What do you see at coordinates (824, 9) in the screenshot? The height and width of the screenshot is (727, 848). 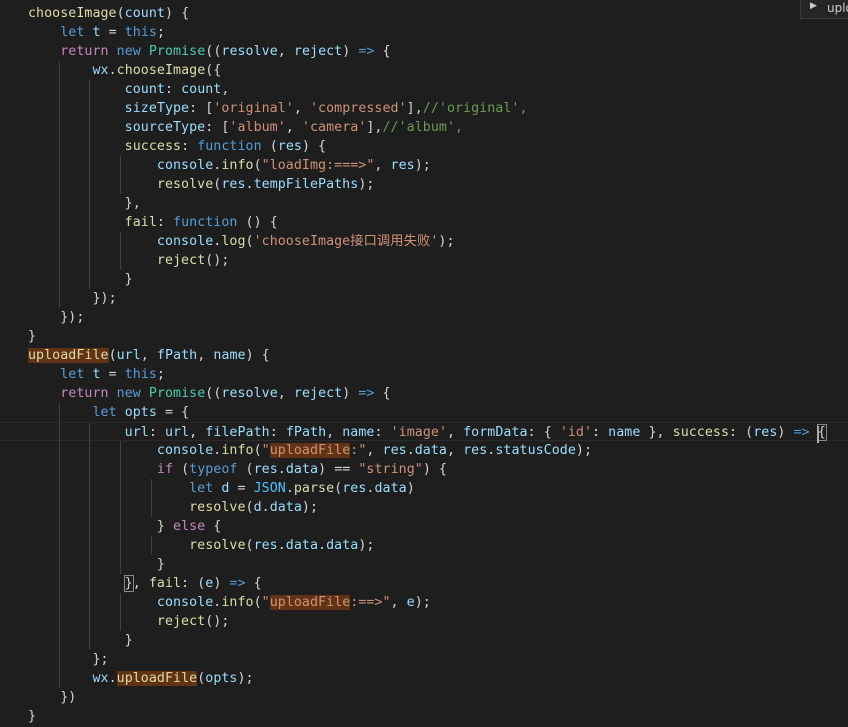 I see `find-widget: ▶ uplo` at bounding box center [824, 9].